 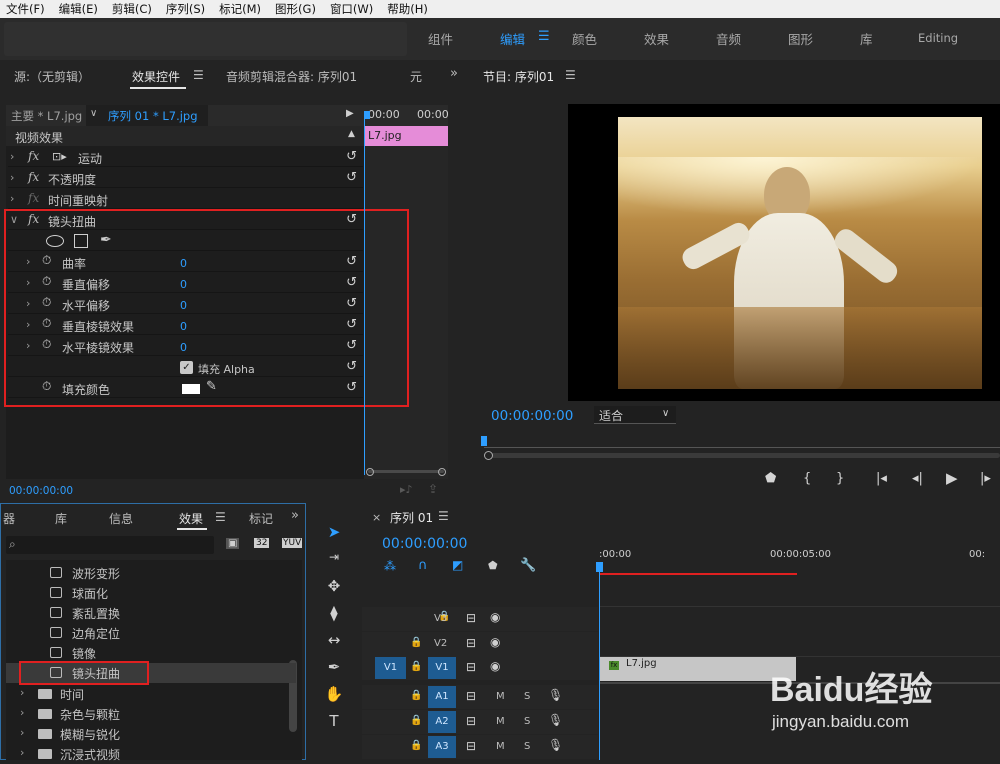 I want to click on menu-file: 文件(F), so click(x=25, y=9).